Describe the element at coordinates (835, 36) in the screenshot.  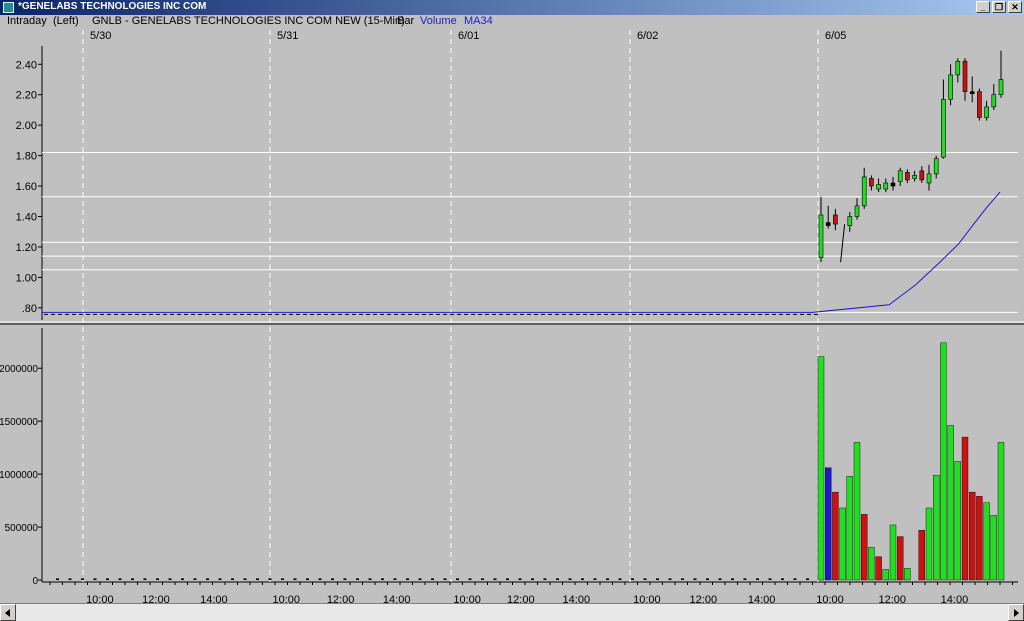
I see `date-label: 6/05` at that location.